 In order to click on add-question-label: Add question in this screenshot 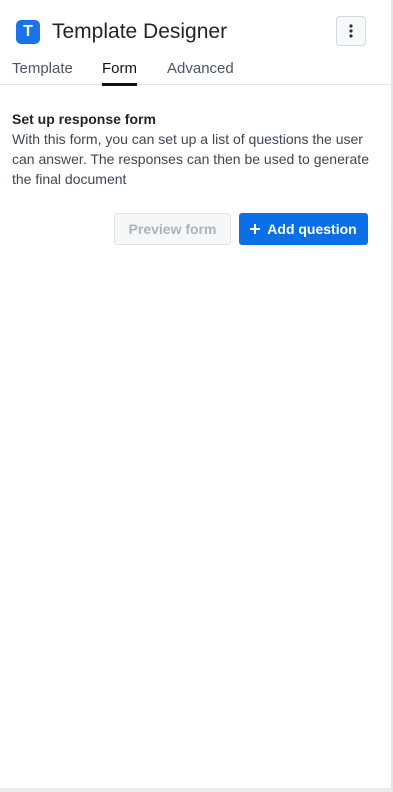, I will do `click(312, 229)`.